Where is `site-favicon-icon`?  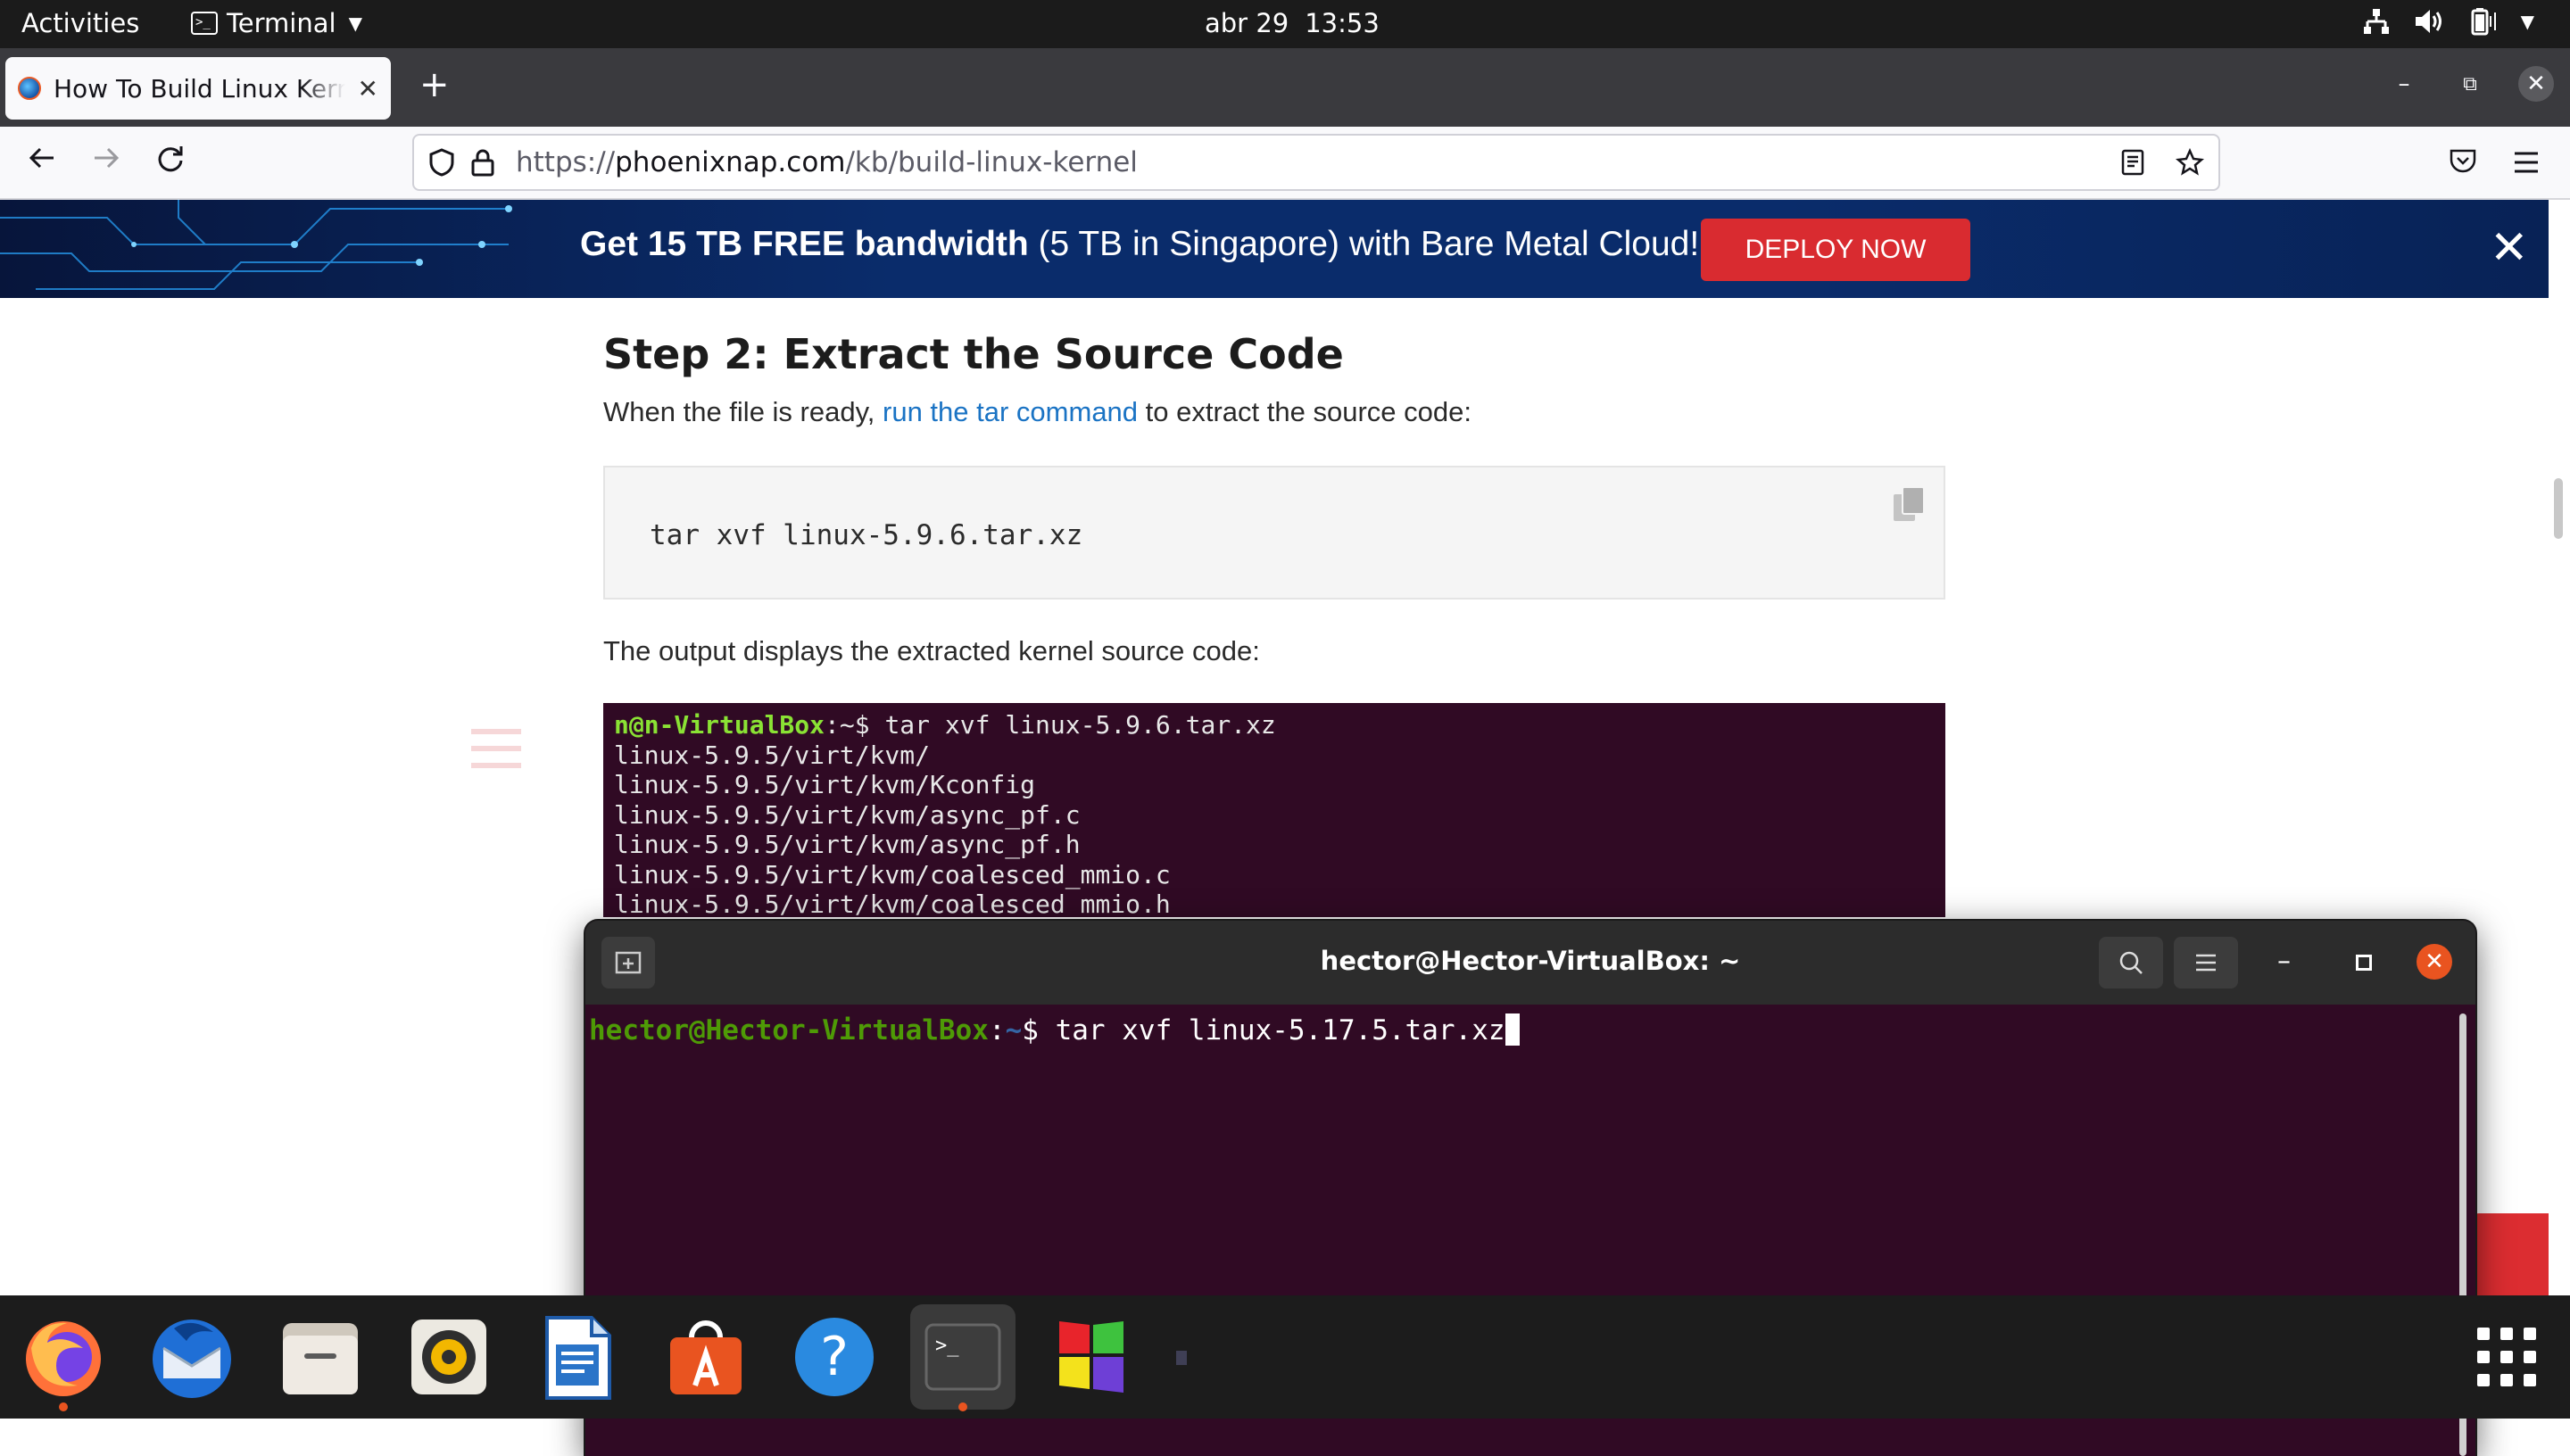
site-favicon-icon is located at coordinates (30, 89).